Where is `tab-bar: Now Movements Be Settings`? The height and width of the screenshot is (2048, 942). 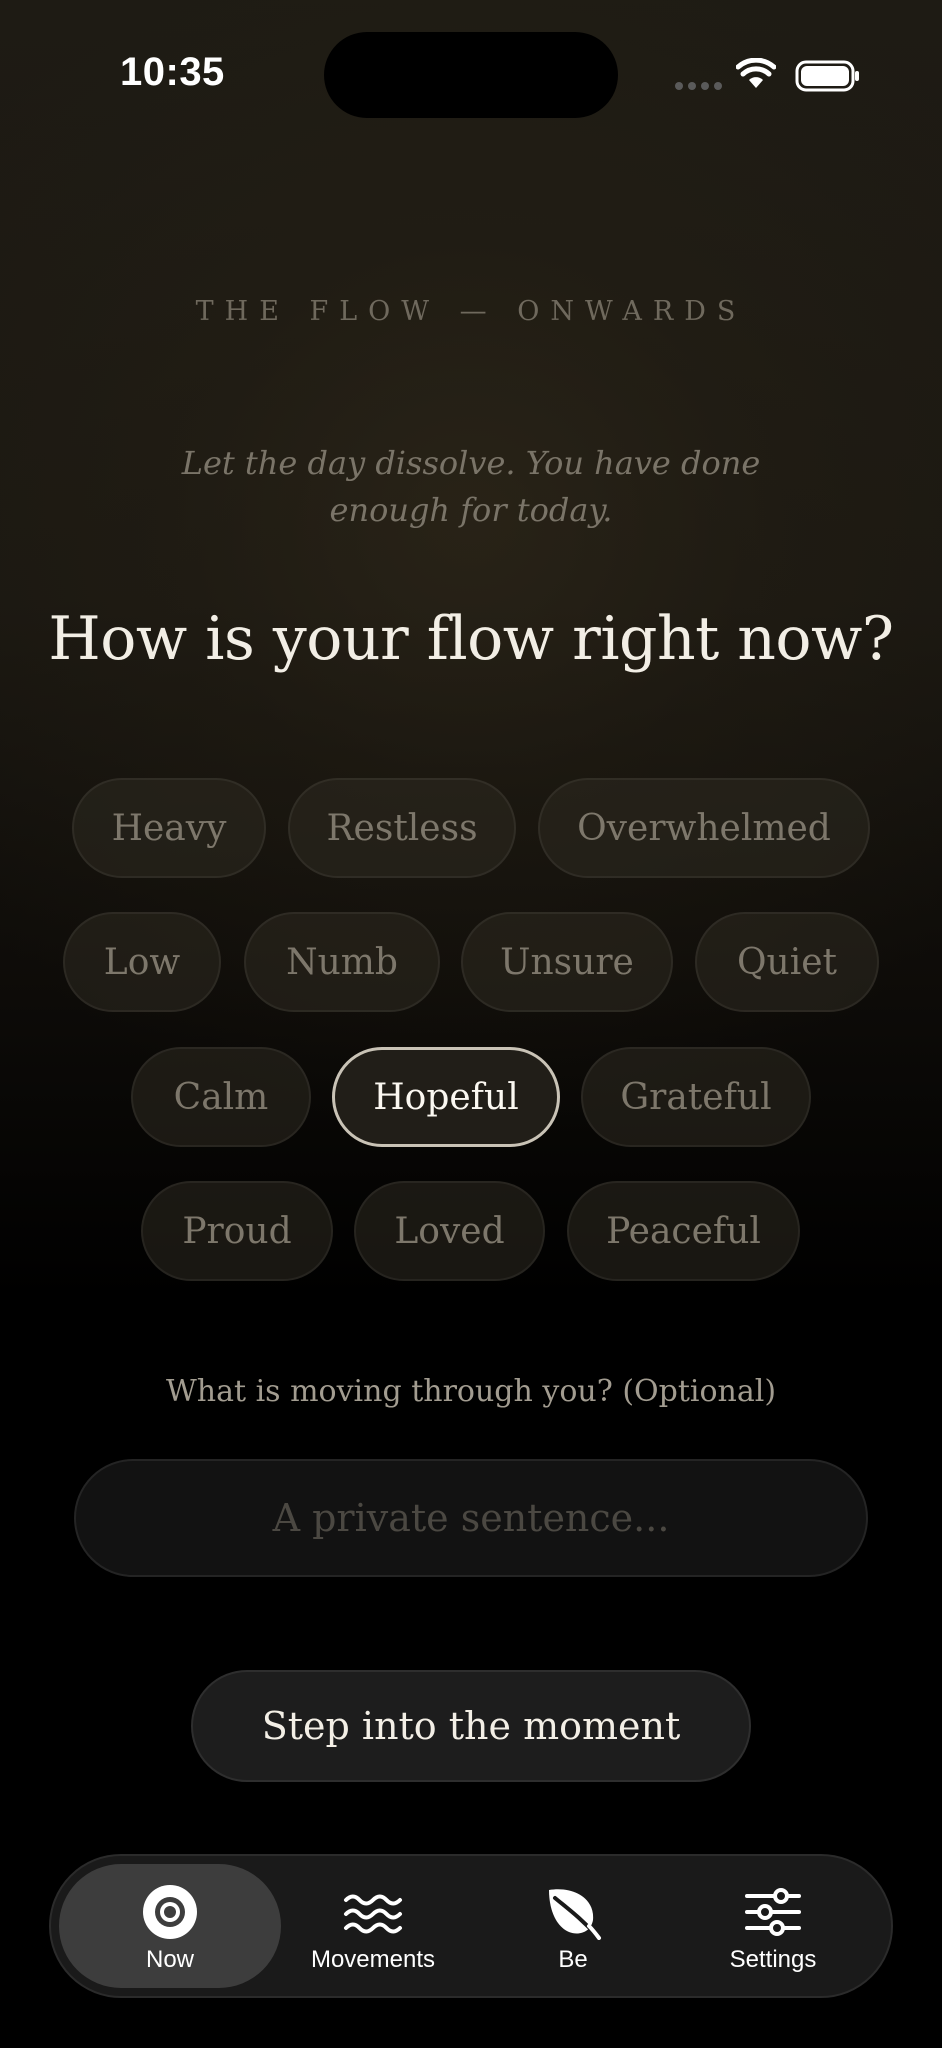 tab-bar: Now Movements Be Settings is located at coordinates (471, 1926).